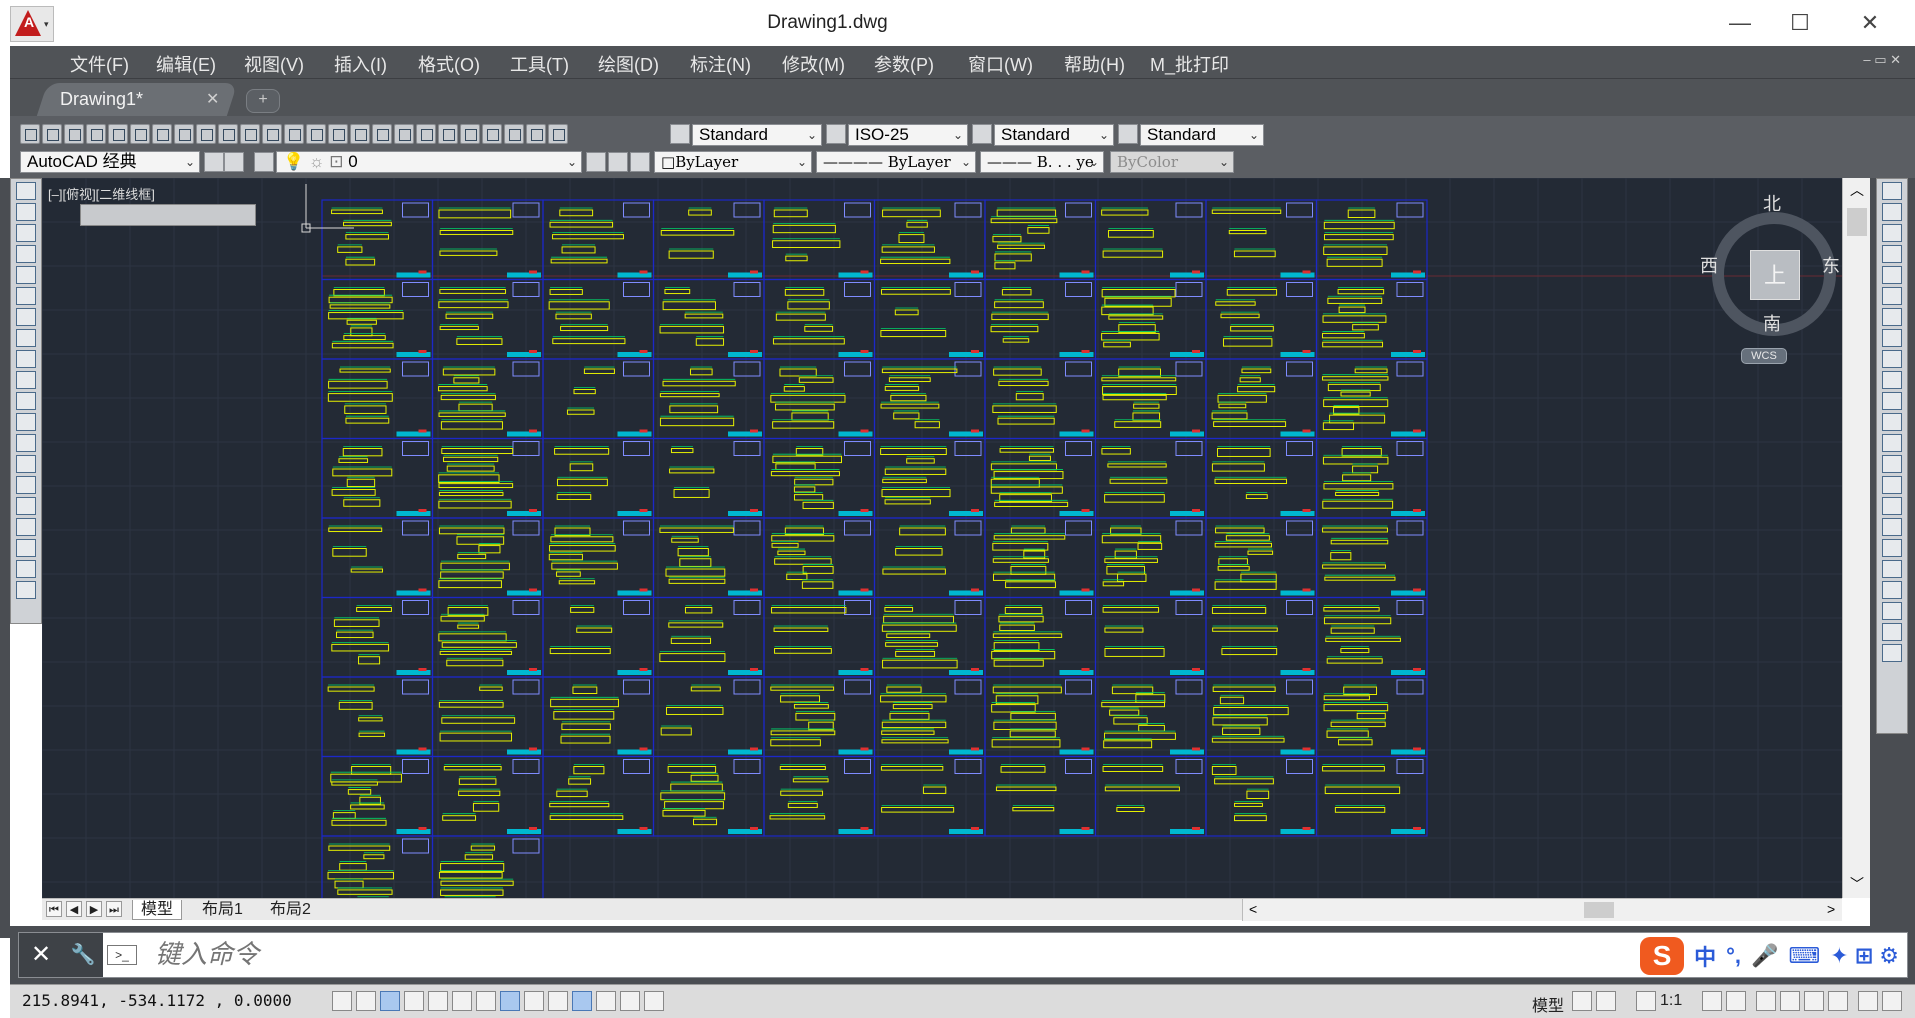  Describe the element at coordinates (26, 212) in the screenshot. I see `construction-line-icon` at that location.